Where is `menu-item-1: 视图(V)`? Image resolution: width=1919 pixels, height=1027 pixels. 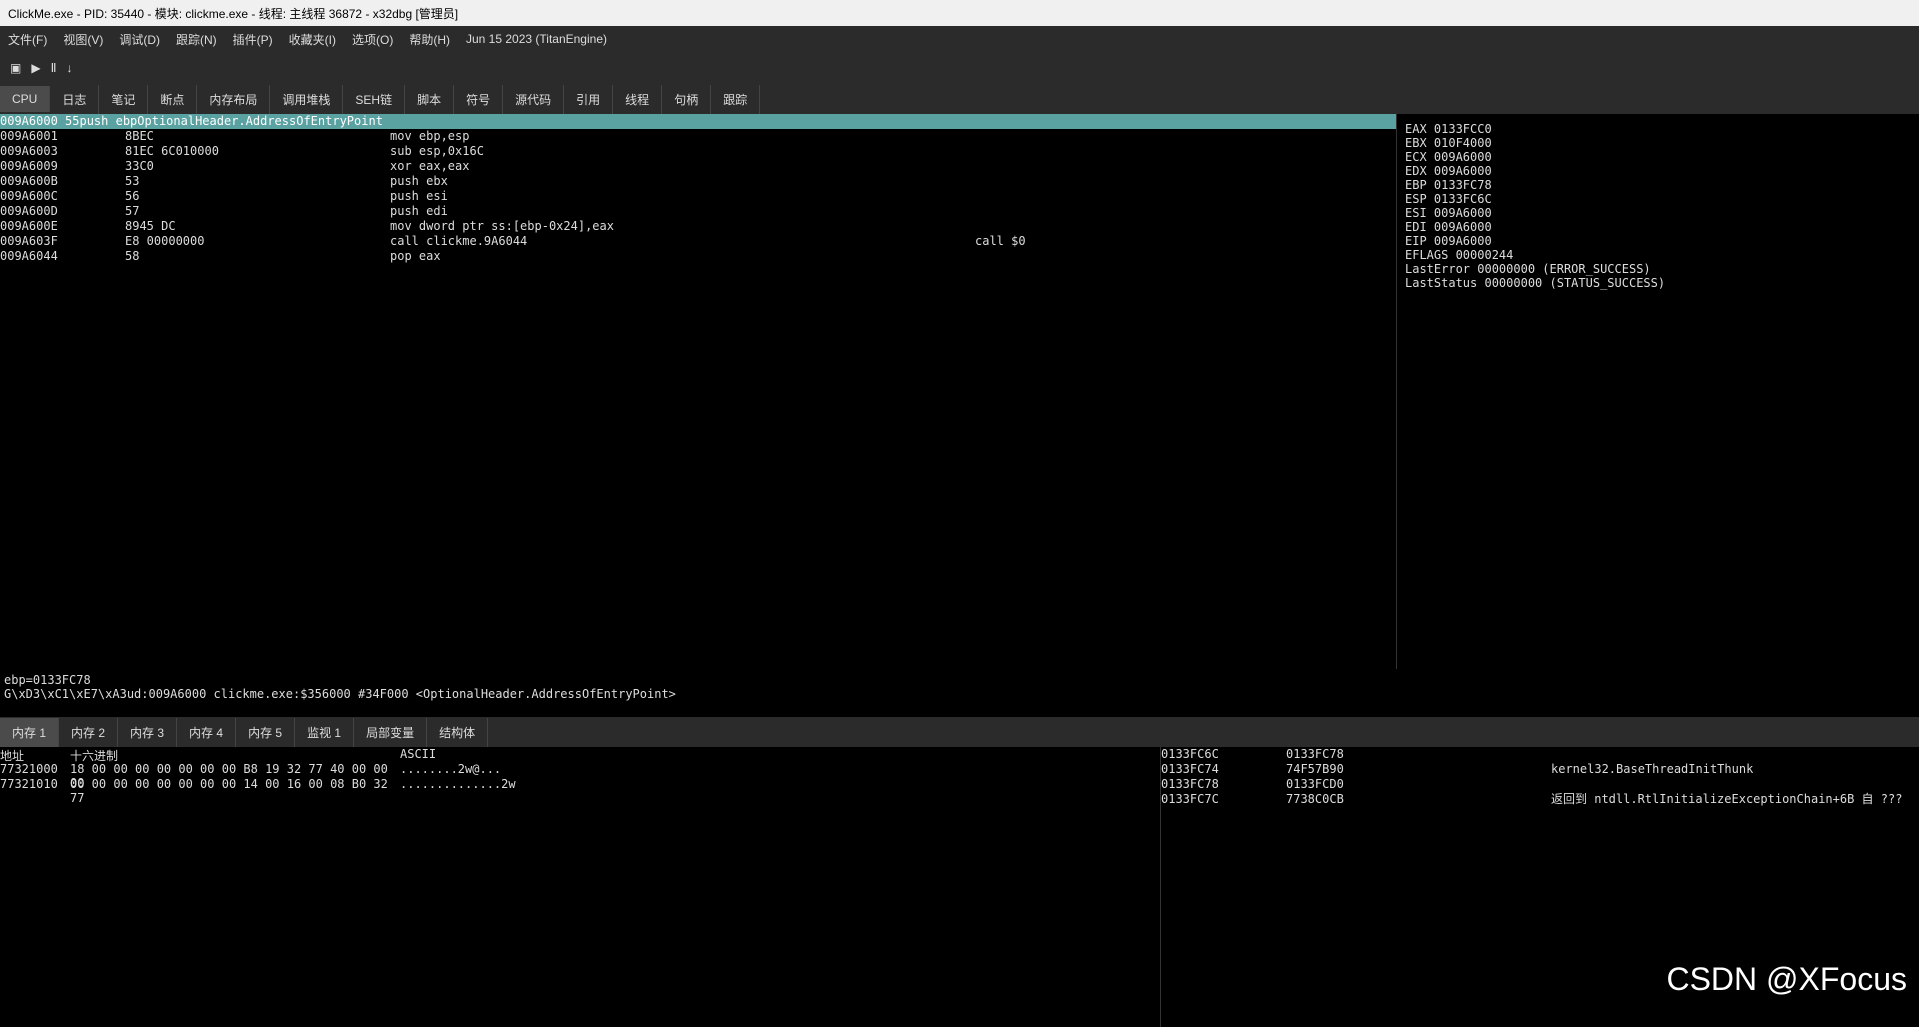
menu-item-1: 视图(V) is located at coordinates (83, 39).